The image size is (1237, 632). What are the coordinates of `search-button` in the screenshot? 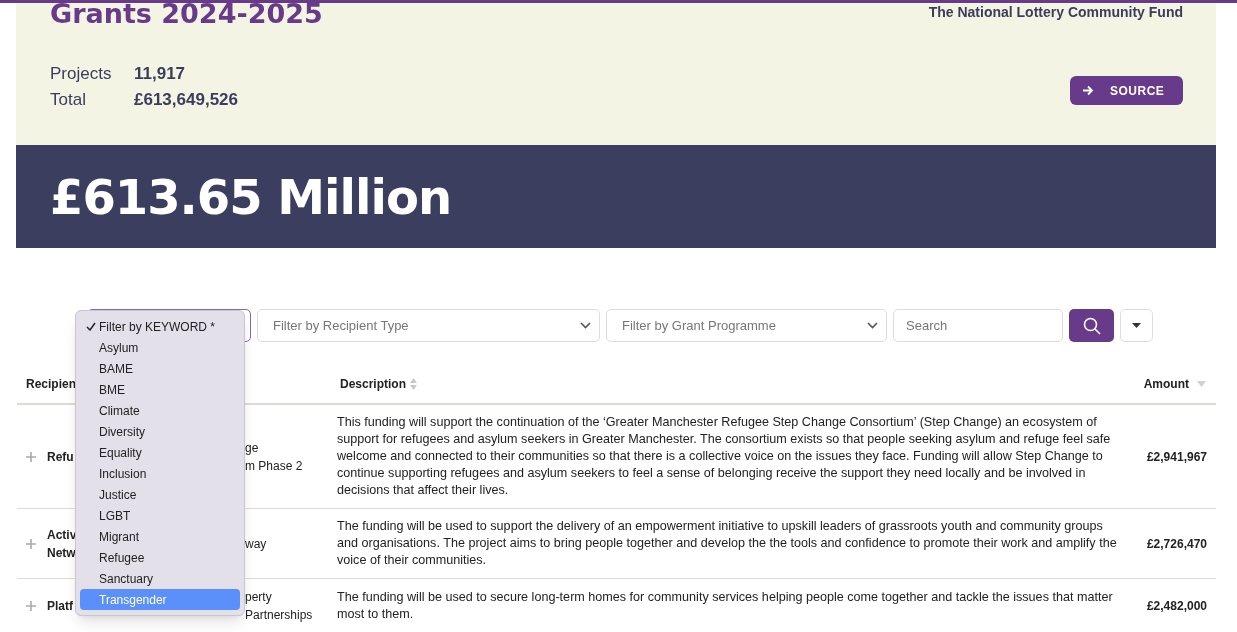 It's located at (1091, 325).